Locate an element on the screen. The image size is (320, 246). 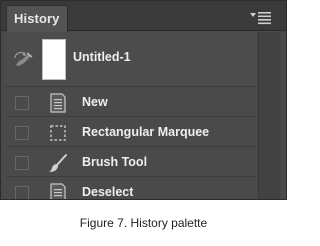
tab-history: History is located at coordinates (37, 18).